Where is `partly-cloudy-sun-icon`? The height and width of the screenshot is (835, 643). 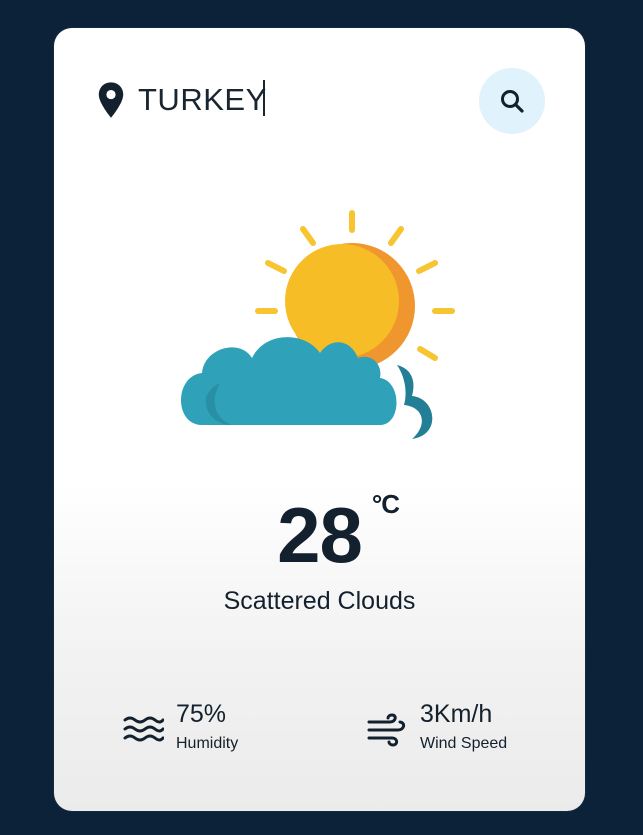
partly-cloudy-sun-icon is located at coordinates (318, 324).